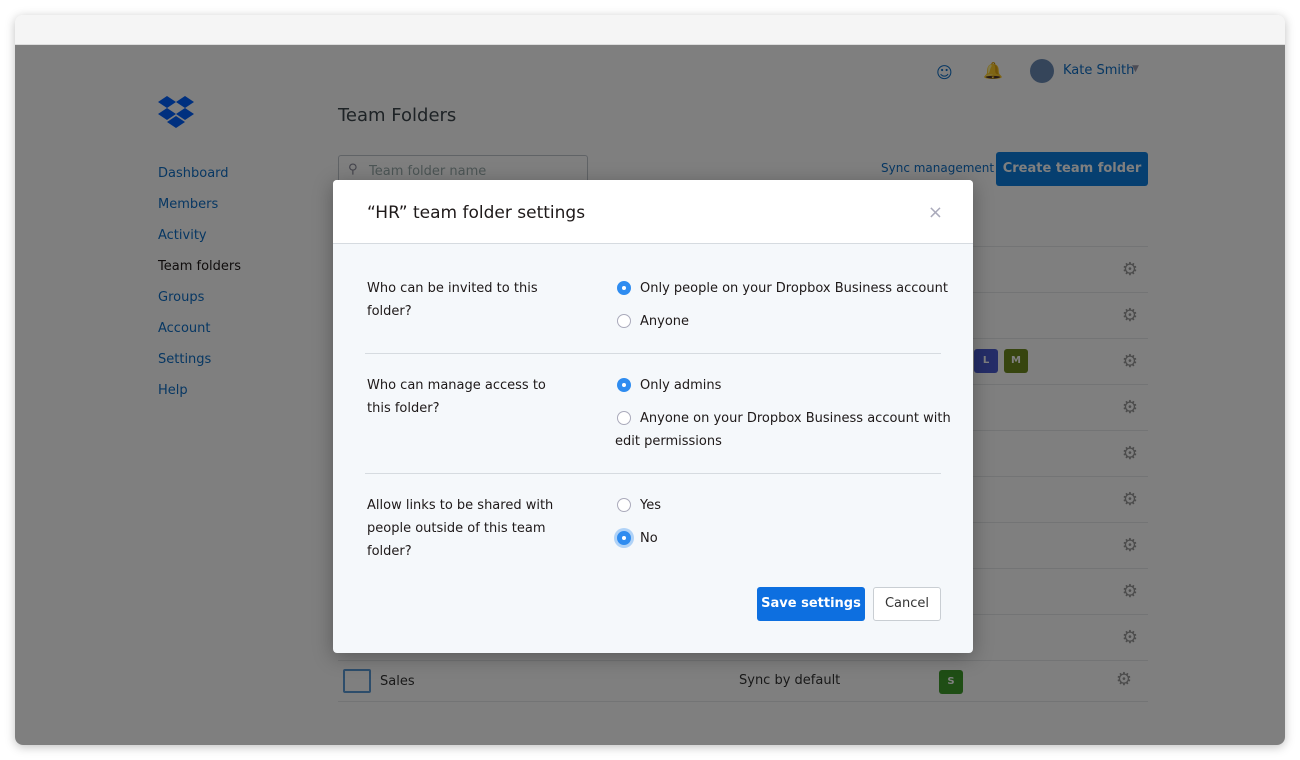  What do you see at coordinates (650, 30) in the screenshot?
I see `window-titlebar` at bounding box center [650, 30].